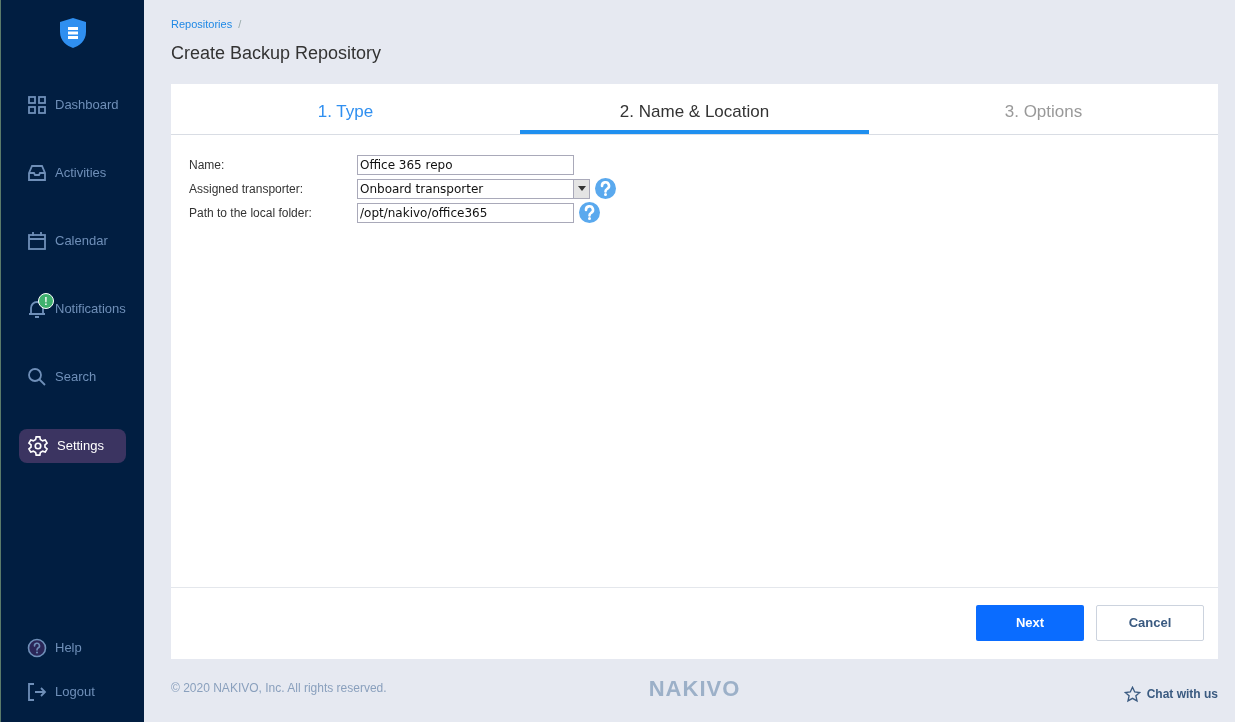  Describe the element at coordinates (1043, 108) in the screenshot. I see `wizard-step-tab: 3. Options` at that location.